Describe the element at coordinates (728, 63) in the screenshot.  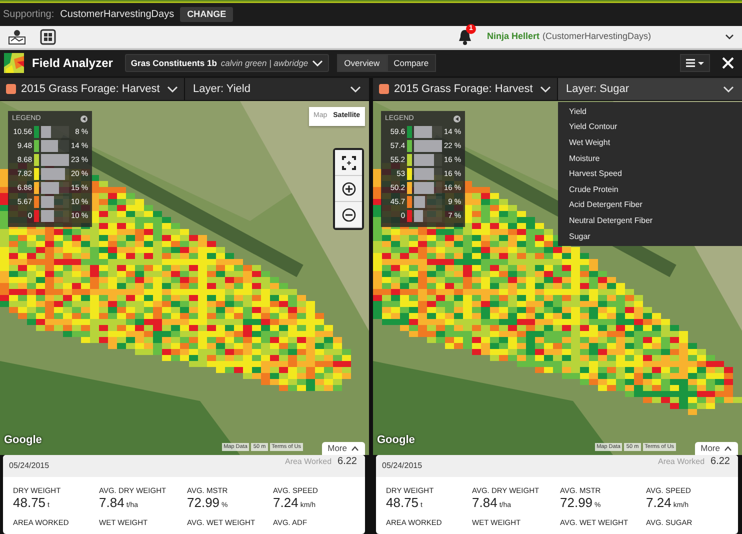
I see `close-icon` at that location.